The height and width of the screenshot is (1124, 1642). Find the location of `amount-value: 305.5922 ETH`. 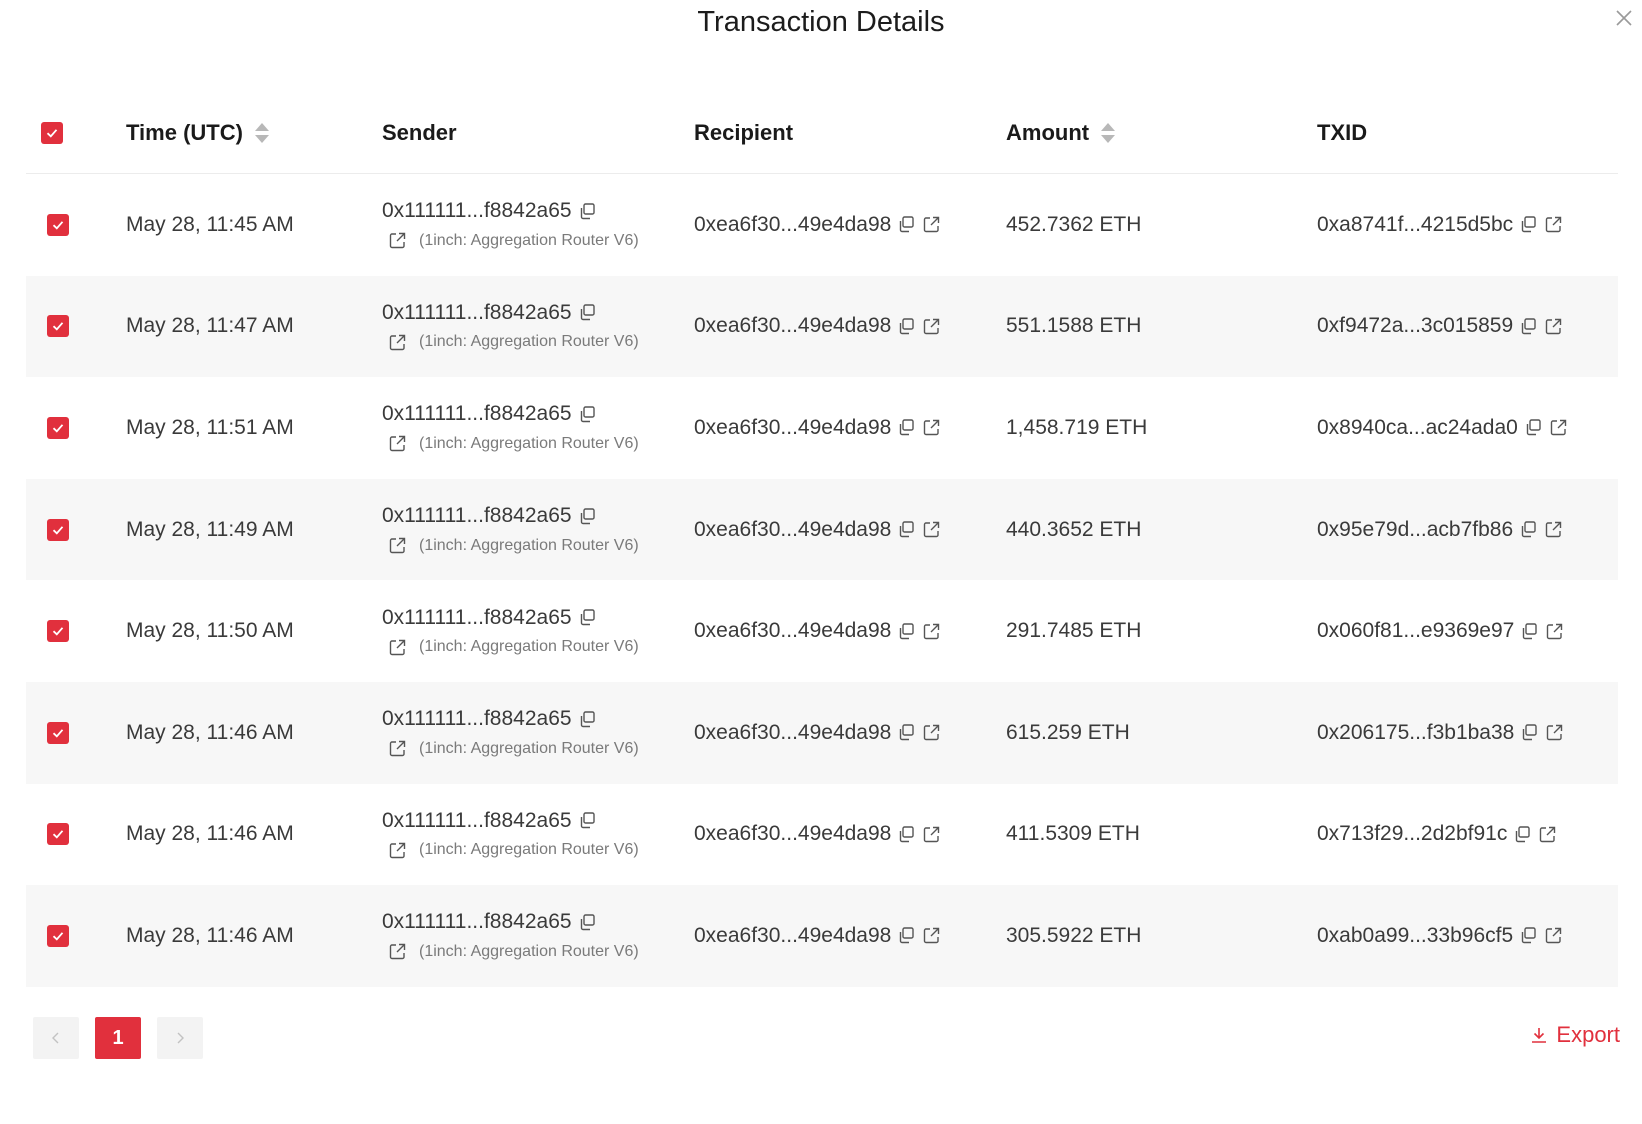

amount-value: 305.5922 ETH is located at coordinates (1074, 935).